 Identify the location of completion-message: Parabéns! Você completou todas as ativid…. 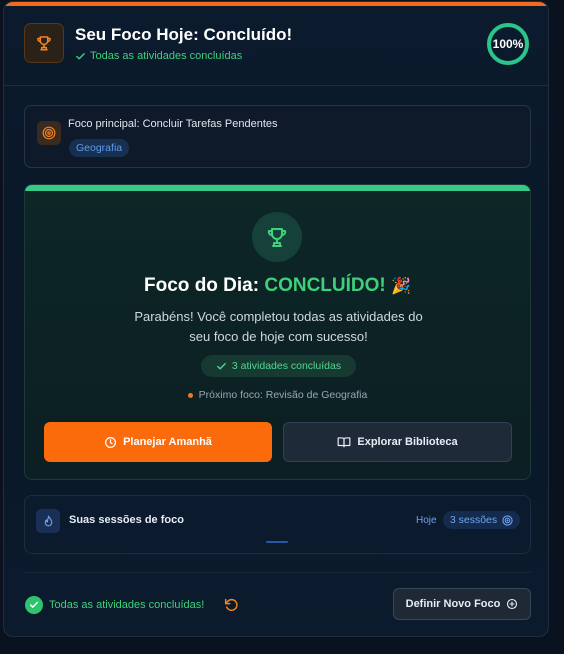
(278, 326).